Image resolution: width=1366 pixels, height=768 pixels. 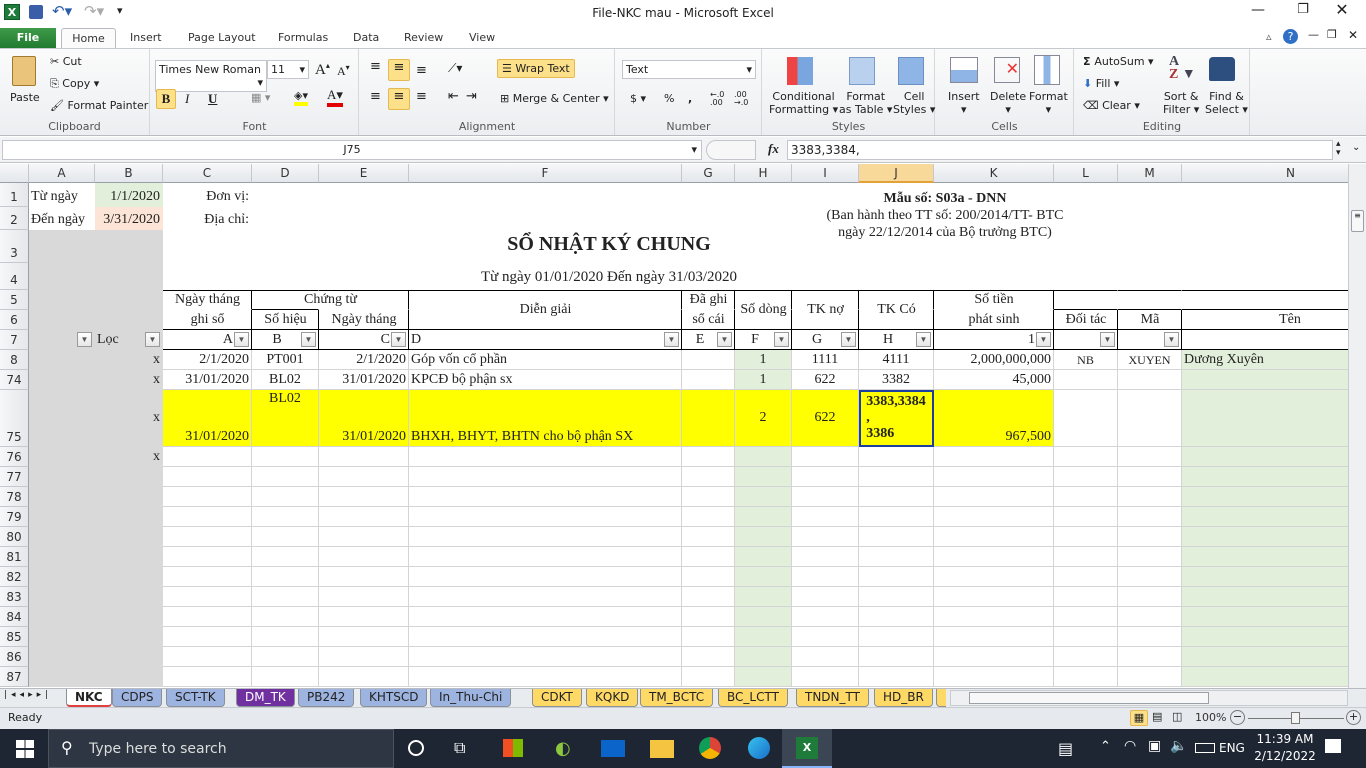 What do you see at coordinates (207, 218) in the screenshot?
I see `cell-c2: Địa chỉ:` at bounding box center [207, 218].